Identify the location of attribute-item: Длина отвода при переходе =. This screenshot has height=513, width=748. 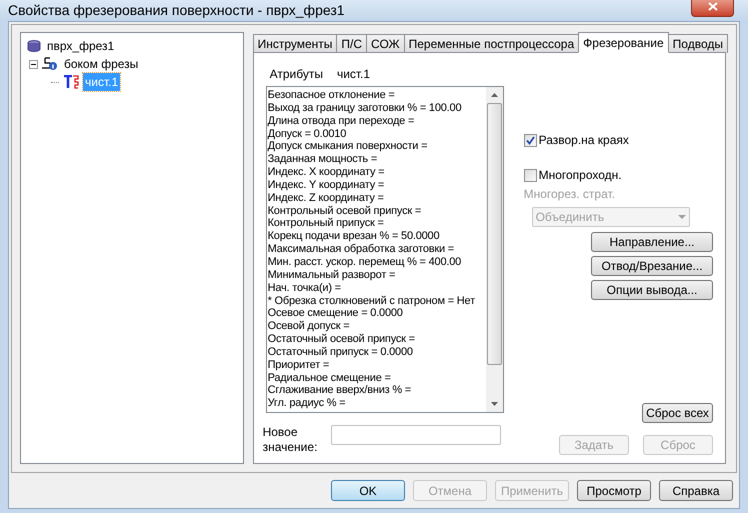
(341, 121).